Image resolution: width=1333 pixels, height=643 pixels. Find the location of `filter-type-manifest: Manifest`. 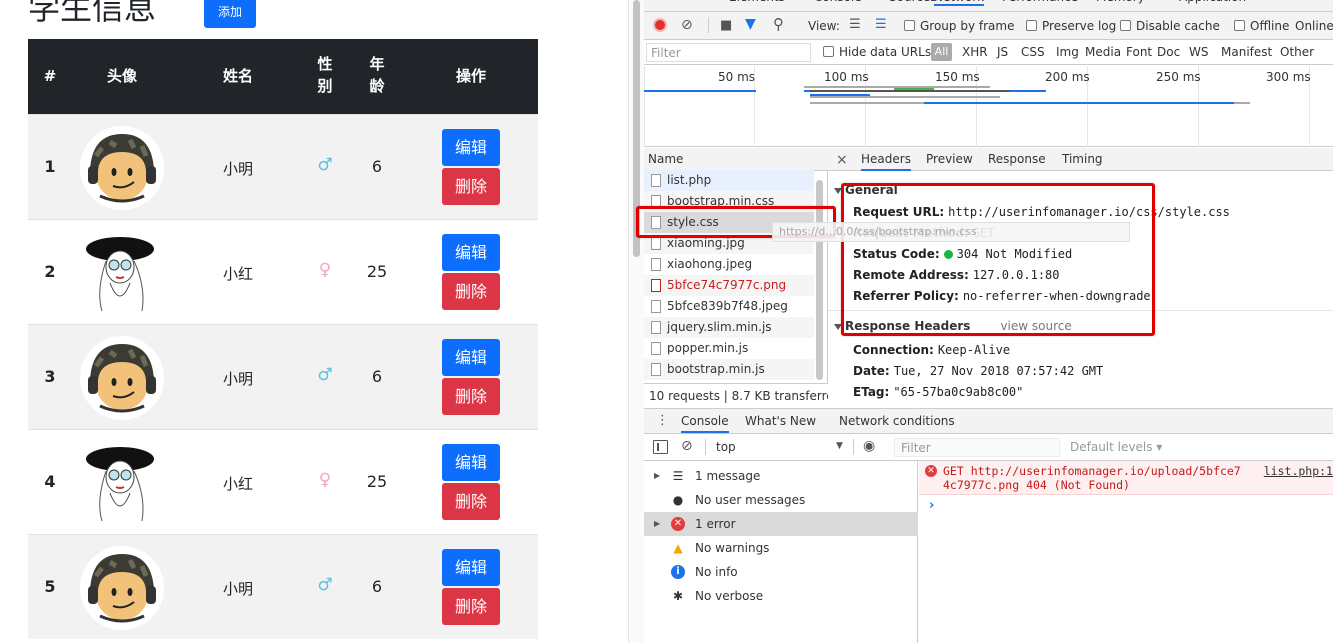

filter-type-manifest: Manifest is located at coordinates (1246, 52).